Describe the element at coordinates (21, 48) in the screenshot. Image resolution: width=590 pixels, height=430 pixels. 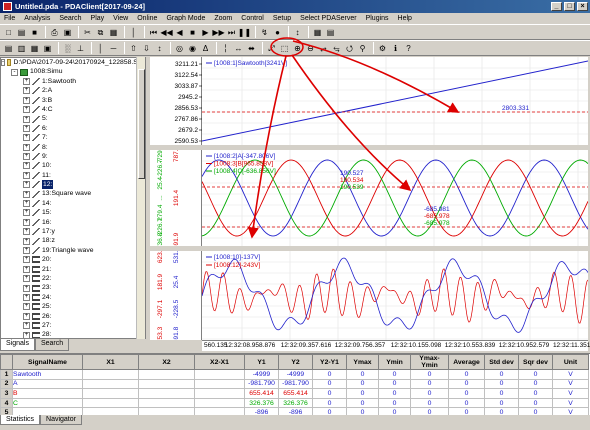
I see `layout2-icon: ▥` at that location.